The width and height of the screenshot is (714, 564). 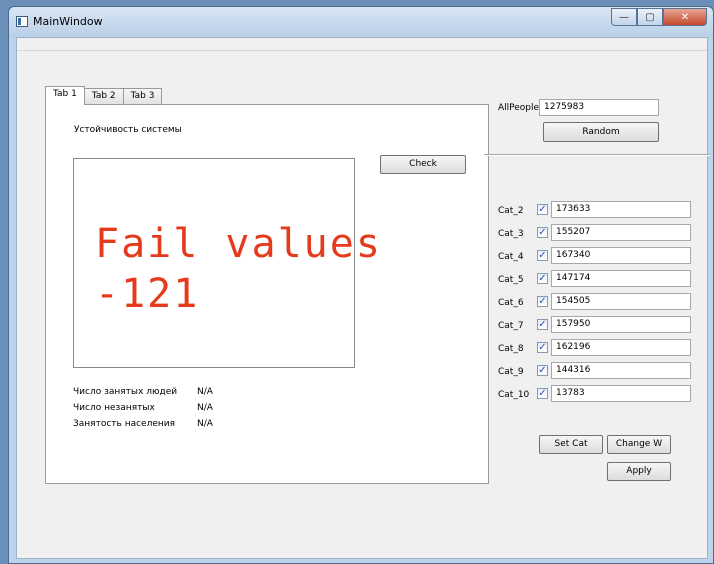 I want to click on app-icon, so click(x=22, y=21).